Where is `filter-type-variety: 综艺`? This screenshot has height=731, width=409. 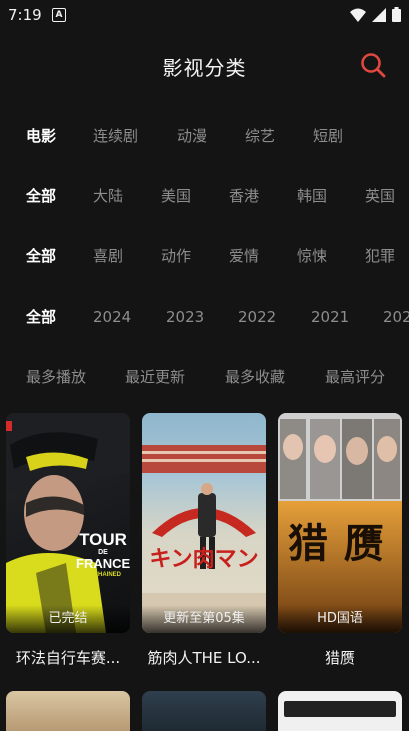 filter-type-variety: 综艺 is located at coordinates (260, 136).